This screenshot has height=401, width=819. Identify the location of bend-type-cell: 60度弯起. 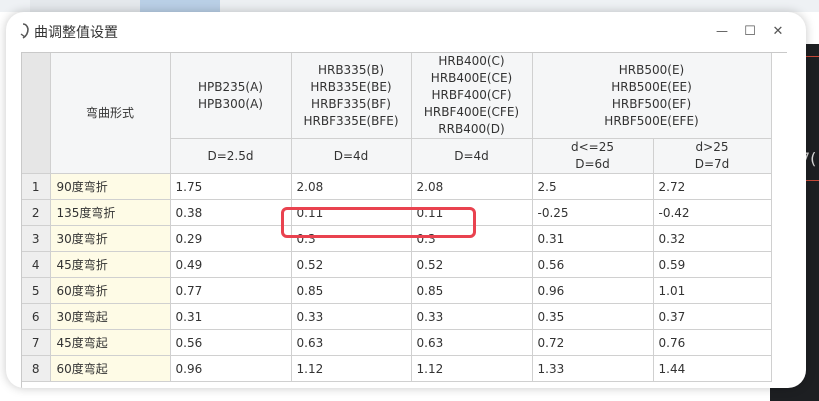
(110, 368).